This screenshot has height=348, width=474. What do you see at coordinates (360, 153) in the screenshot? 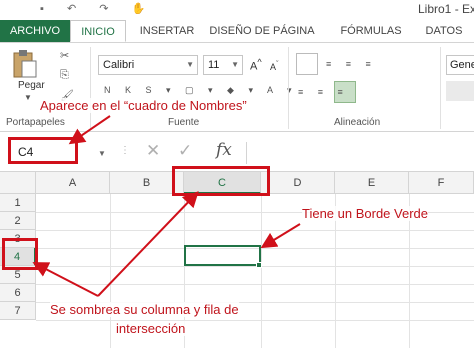
I see `formula-input` at bounding box center [360, 153].